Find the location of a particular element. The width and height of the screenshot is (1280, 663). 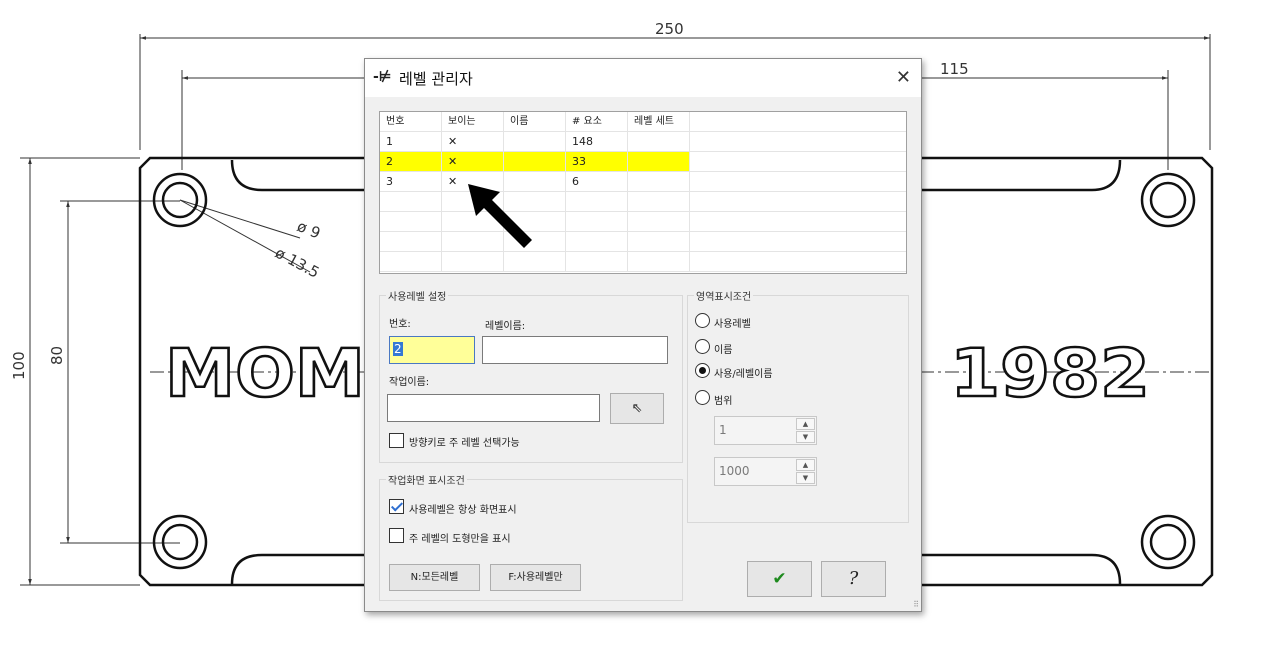

ok-button: ✔ is located at coordinates (779, 579).